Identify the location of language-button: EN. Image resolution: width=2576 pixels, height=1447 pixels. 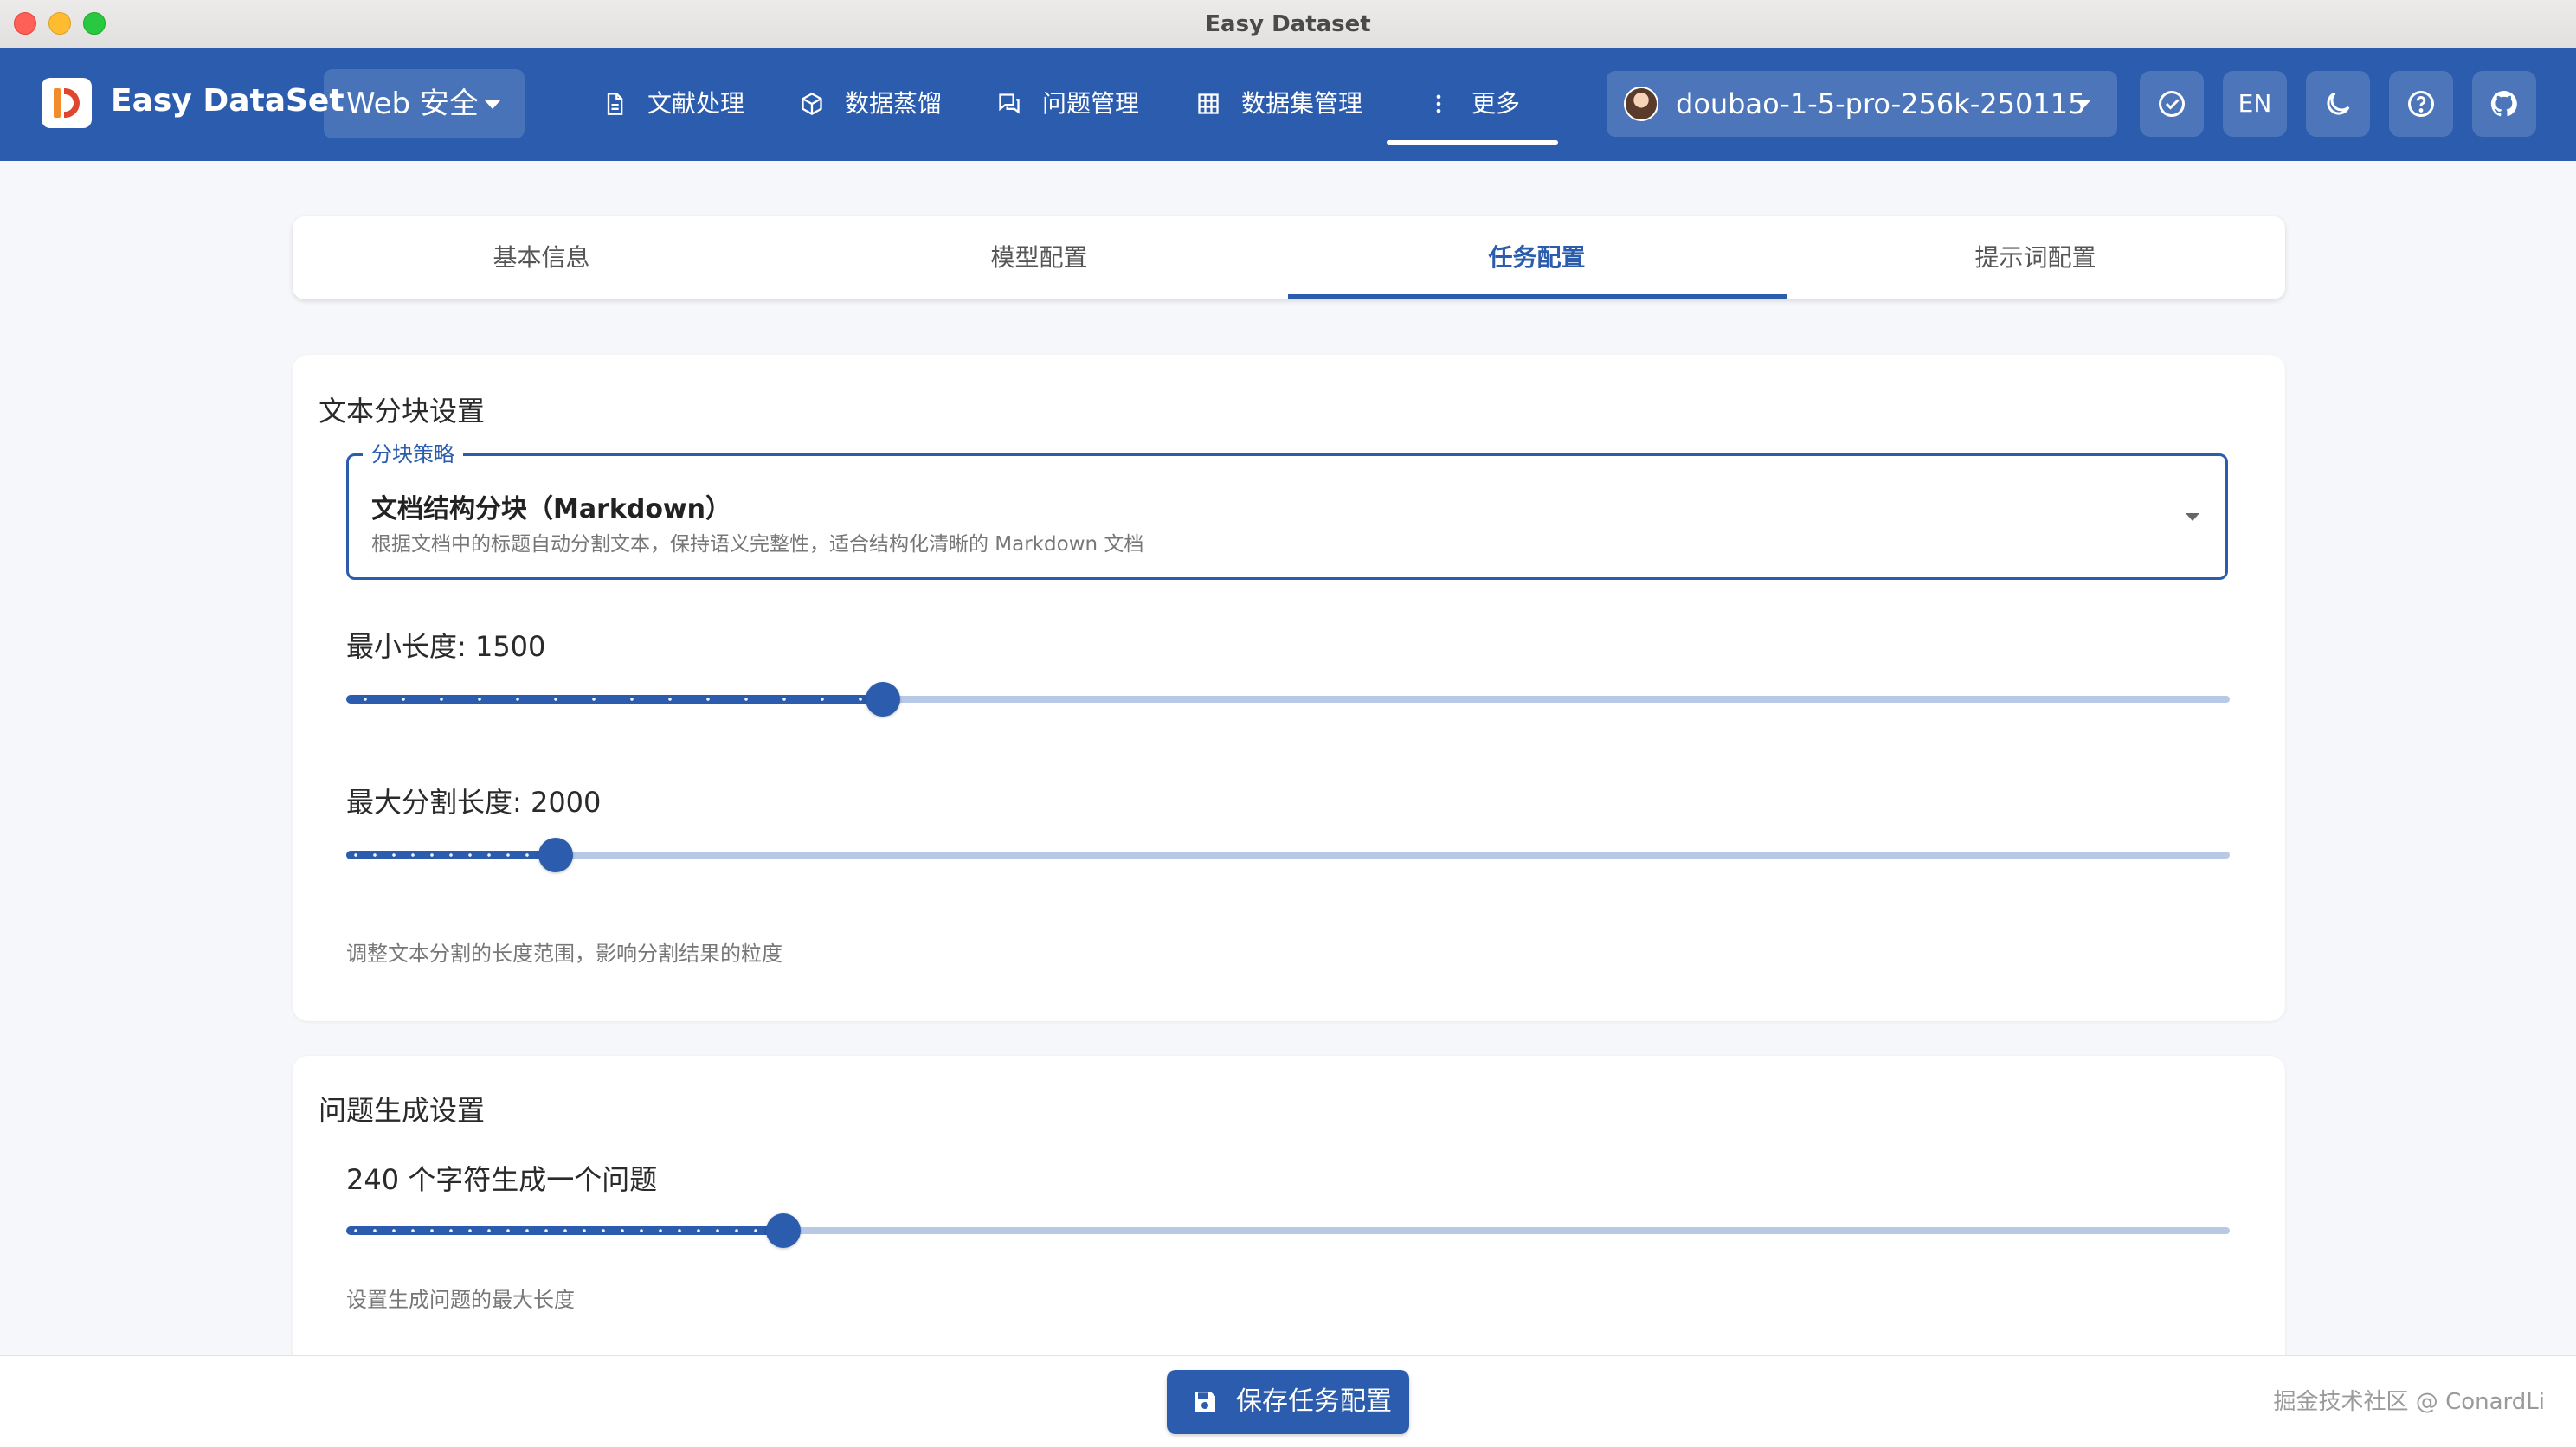
(2255, 104).